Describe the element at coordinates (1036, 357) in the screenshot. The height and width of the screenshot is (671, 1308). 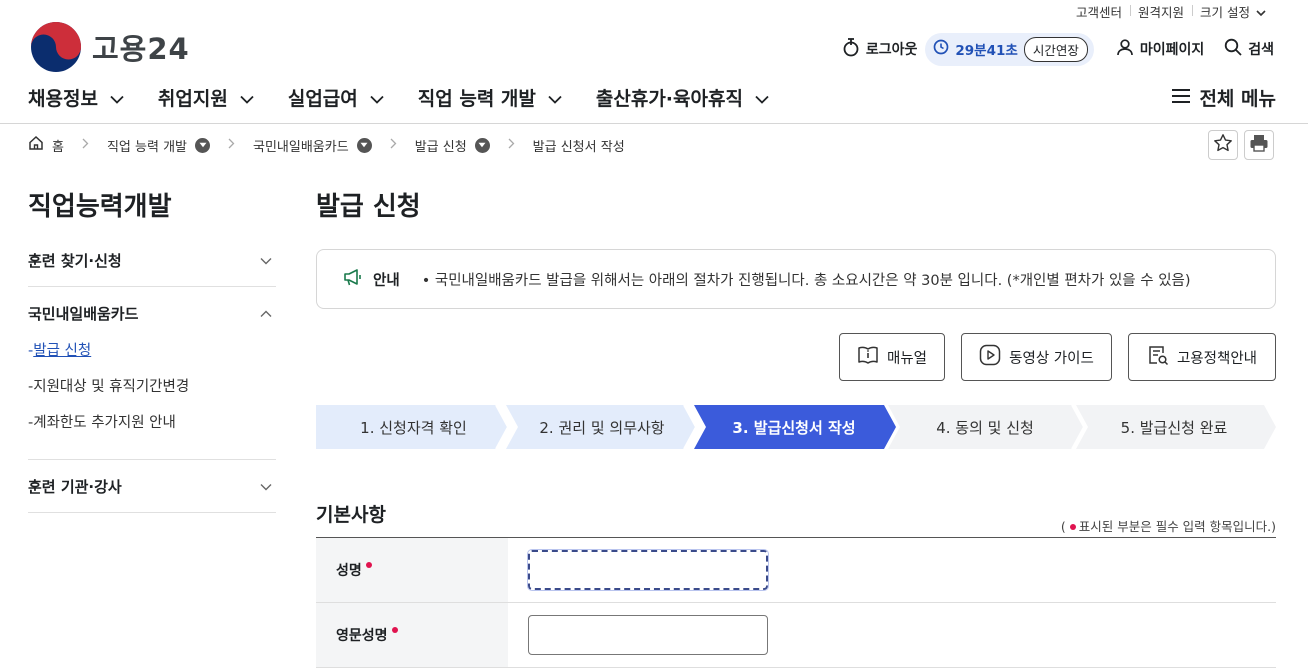
I see `video-guide-button: 동영상 가이드` at that location.